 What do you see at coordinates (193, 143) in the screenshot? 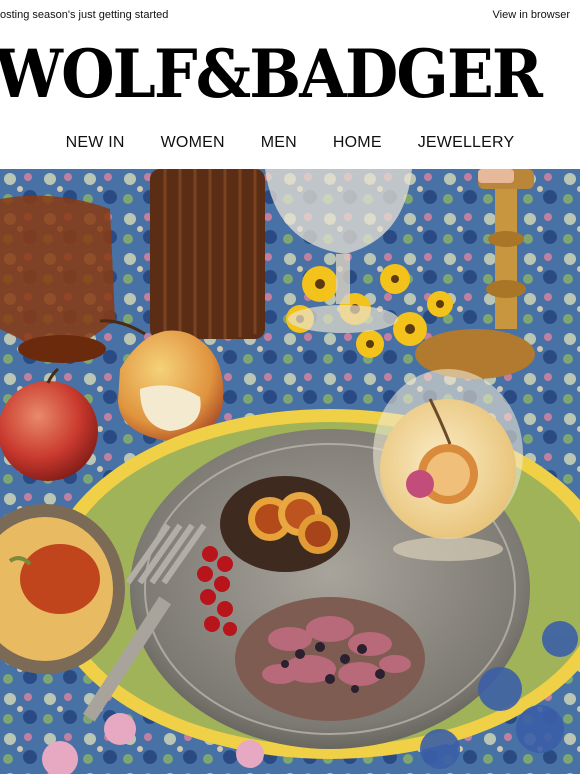
I see `nav-item-women: WOMEN` at bounding box center [193, 143].